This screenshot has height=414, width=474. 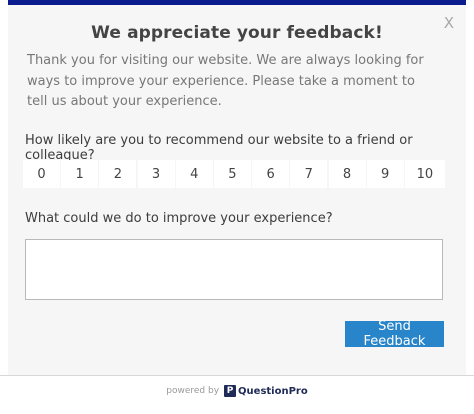 What do you see at coordinates (271, 174) in the screenshot?
I see `rating-option-6: 6` at bounding box center [271, 174].